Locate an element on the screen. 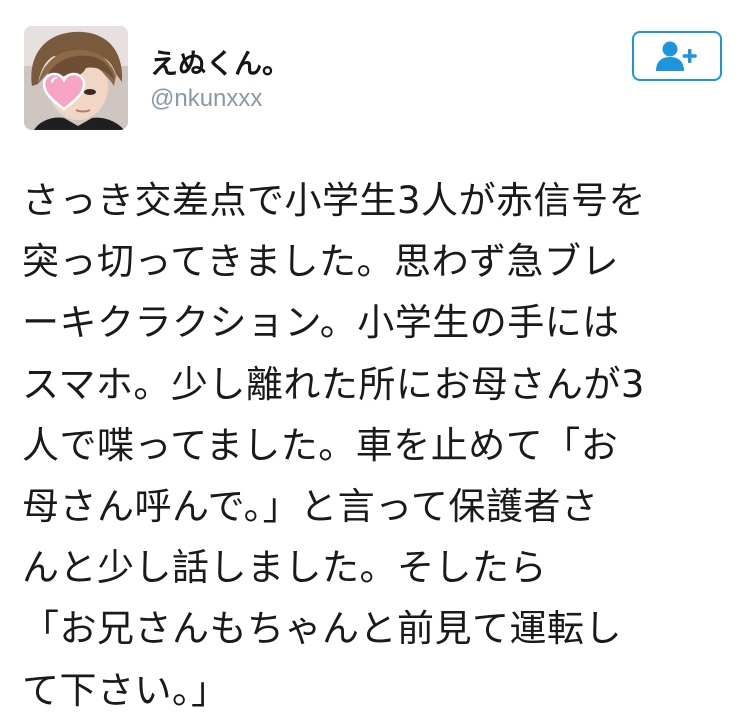 The height and width of the screenshot is (721, 750). display-name: えぬくん。 is located at coordinates (220, 64).